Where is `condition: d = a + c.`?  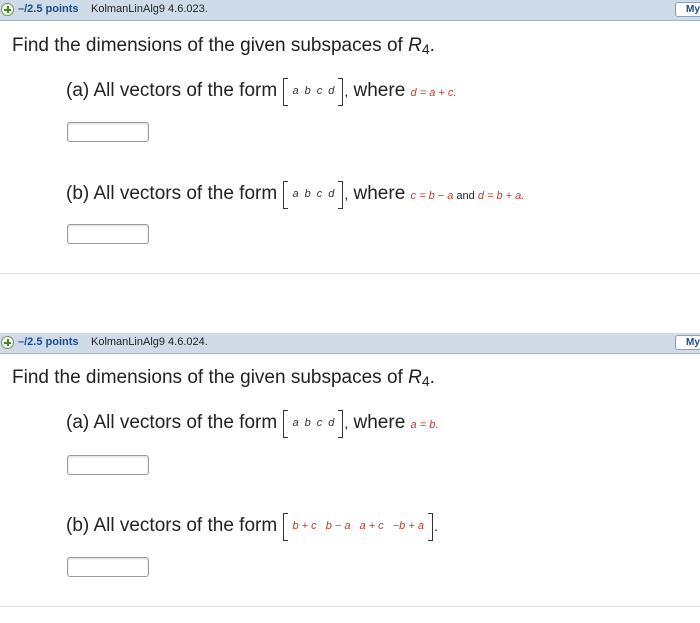 condition: d = a + c. is located at coordinates (433, 93).